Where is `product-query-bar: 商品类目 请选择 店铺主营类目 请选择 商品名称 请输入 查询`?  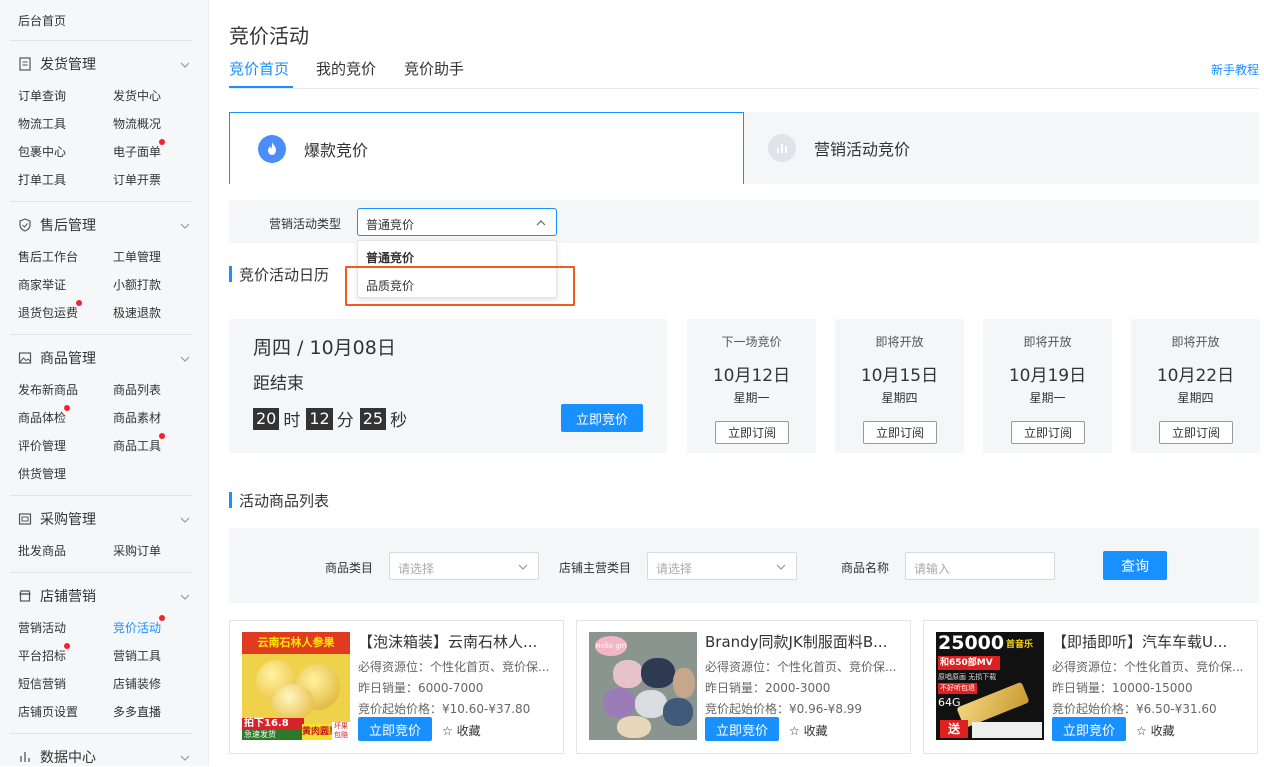
product-query-bar: 商品类目 请选择 店铺主营类目 请选择 商品名称 请输入 查询 is located at coordinates (744, 565).